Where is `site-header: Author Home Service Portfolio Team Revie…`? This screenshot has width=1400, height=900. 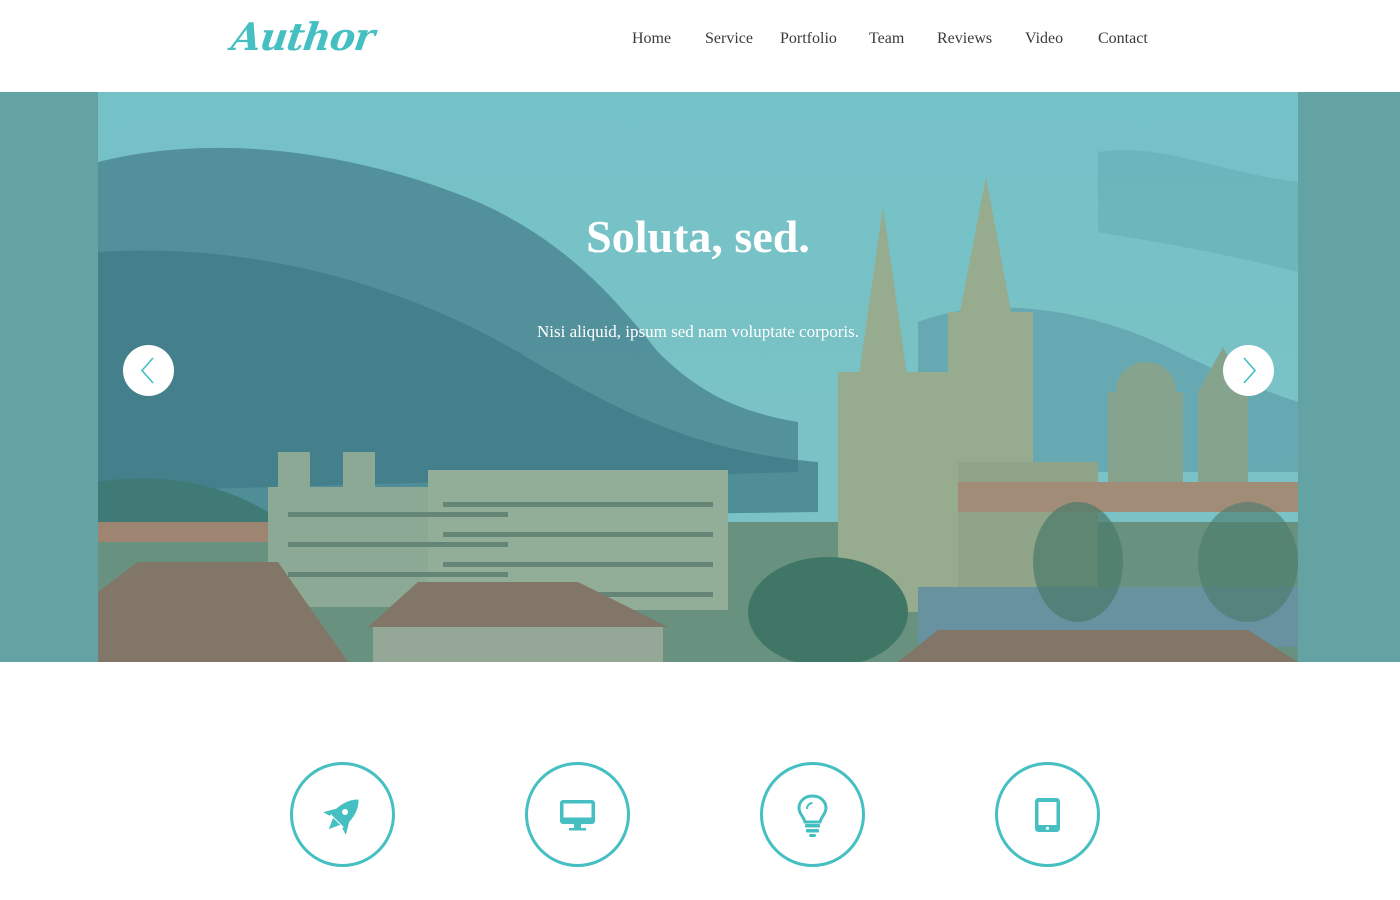
site-header: Author Home Service Portfolio Team Revie… is located at coordinates (700, 46).